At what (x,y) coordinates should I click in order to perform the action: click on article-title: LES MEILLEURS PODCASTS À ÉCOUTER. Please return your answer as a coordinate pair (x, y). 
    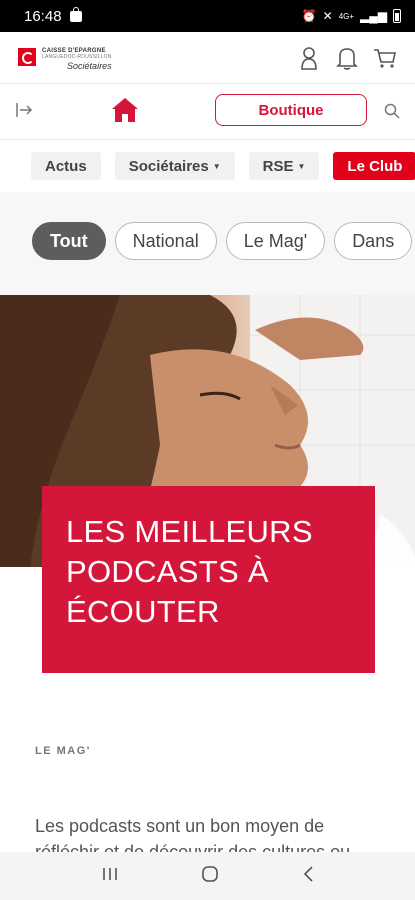
    Looking at the image, I should click on (189, 571).